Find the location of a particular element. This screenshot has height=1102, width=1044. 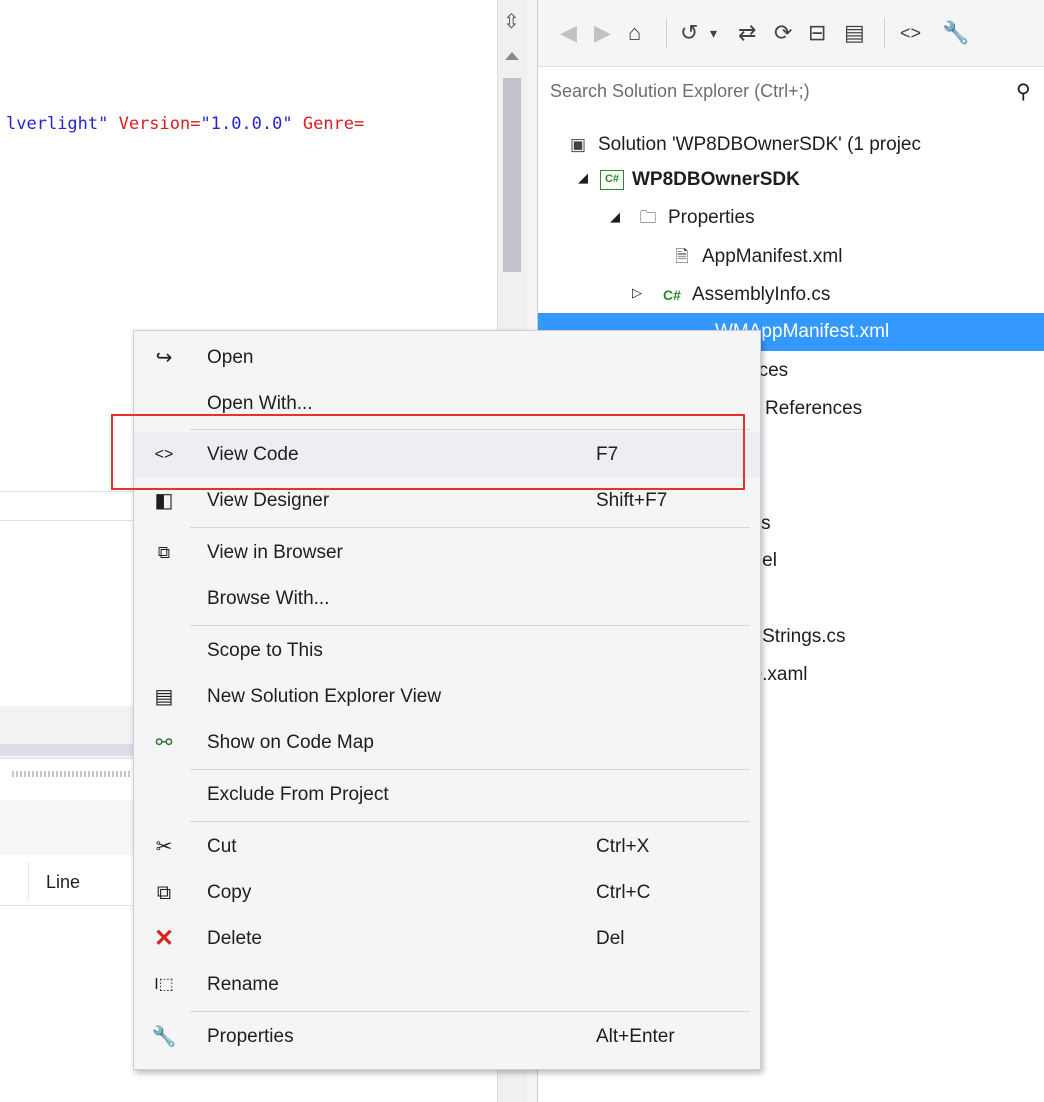

delete-x-icon: ✕ is located at coordinates (164, 938).